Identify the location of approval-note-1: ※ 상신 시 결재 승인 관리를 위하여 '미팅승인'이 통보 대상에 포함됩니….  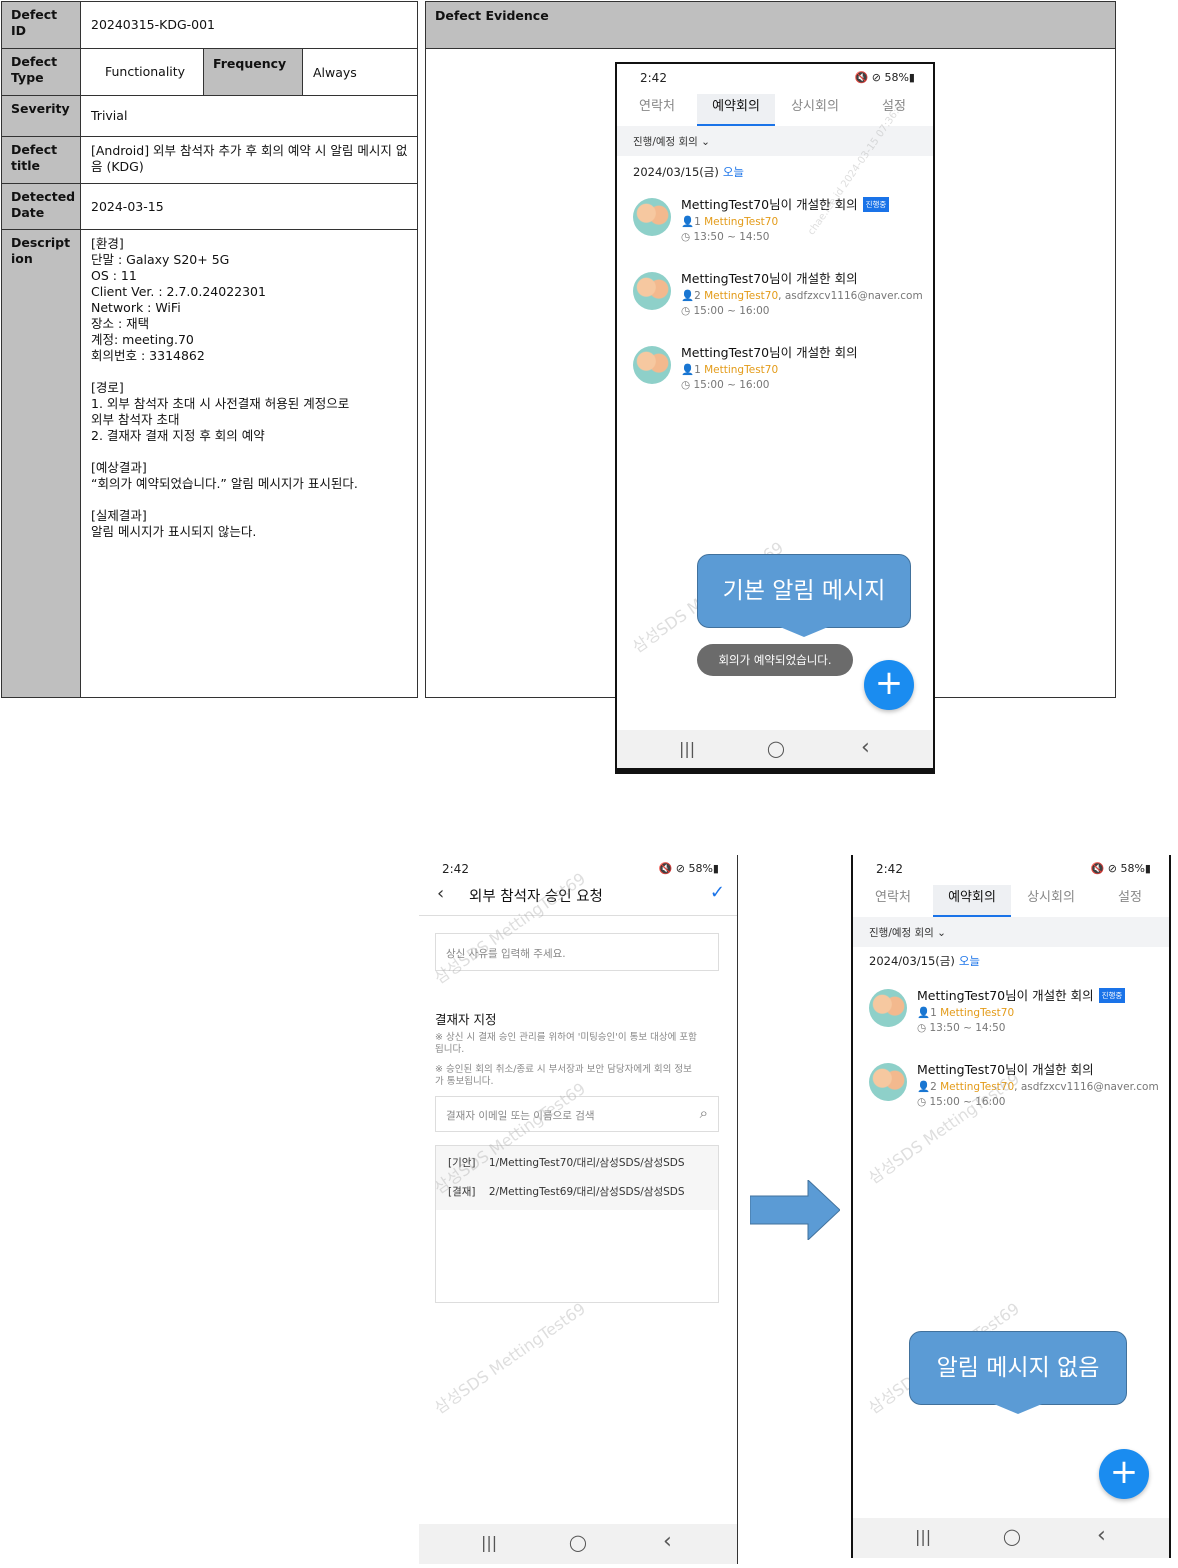
(566, 1043).